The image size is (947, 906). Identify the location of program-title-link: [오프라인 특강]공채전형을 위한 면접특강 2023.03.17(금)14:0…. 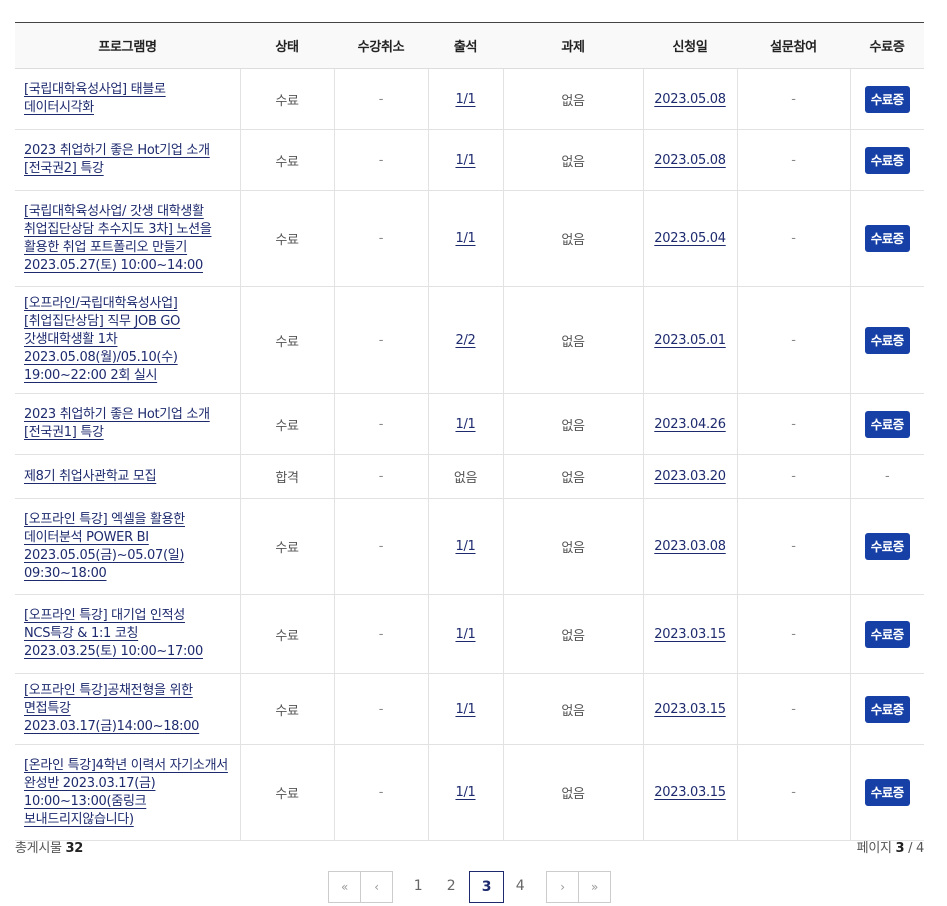
(111, 708).